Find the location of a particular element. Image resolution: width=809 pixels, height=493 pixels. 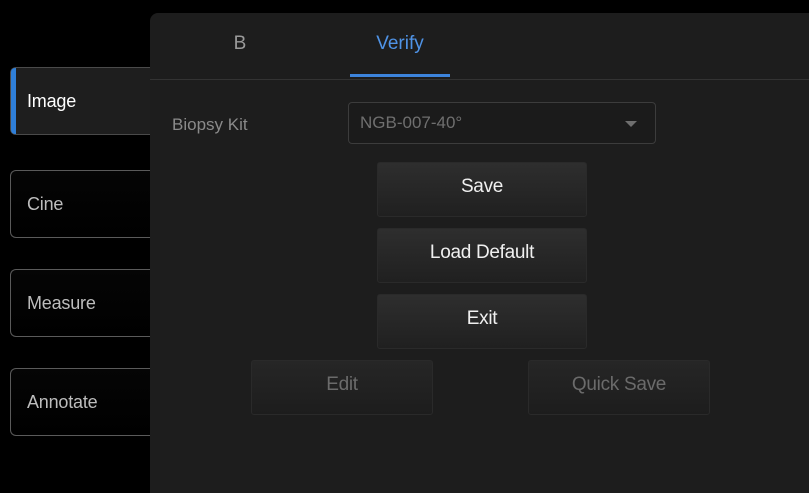

tab-b: B is located at coordinates (240, 44).